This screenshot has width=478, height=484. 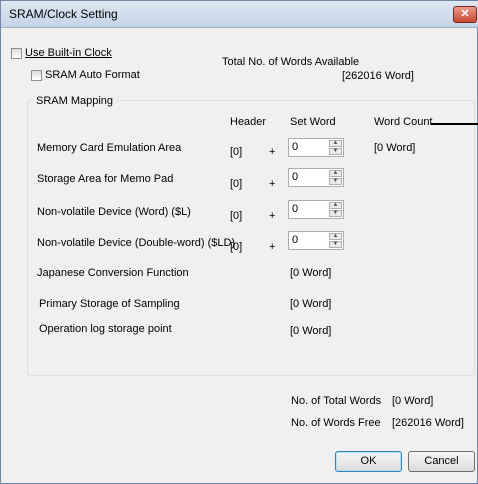 What do you see at coordinates (291, 62) in the screenshot?
I see `words-available-label: Total No. of Words Available` at bounding box center [291, 62].